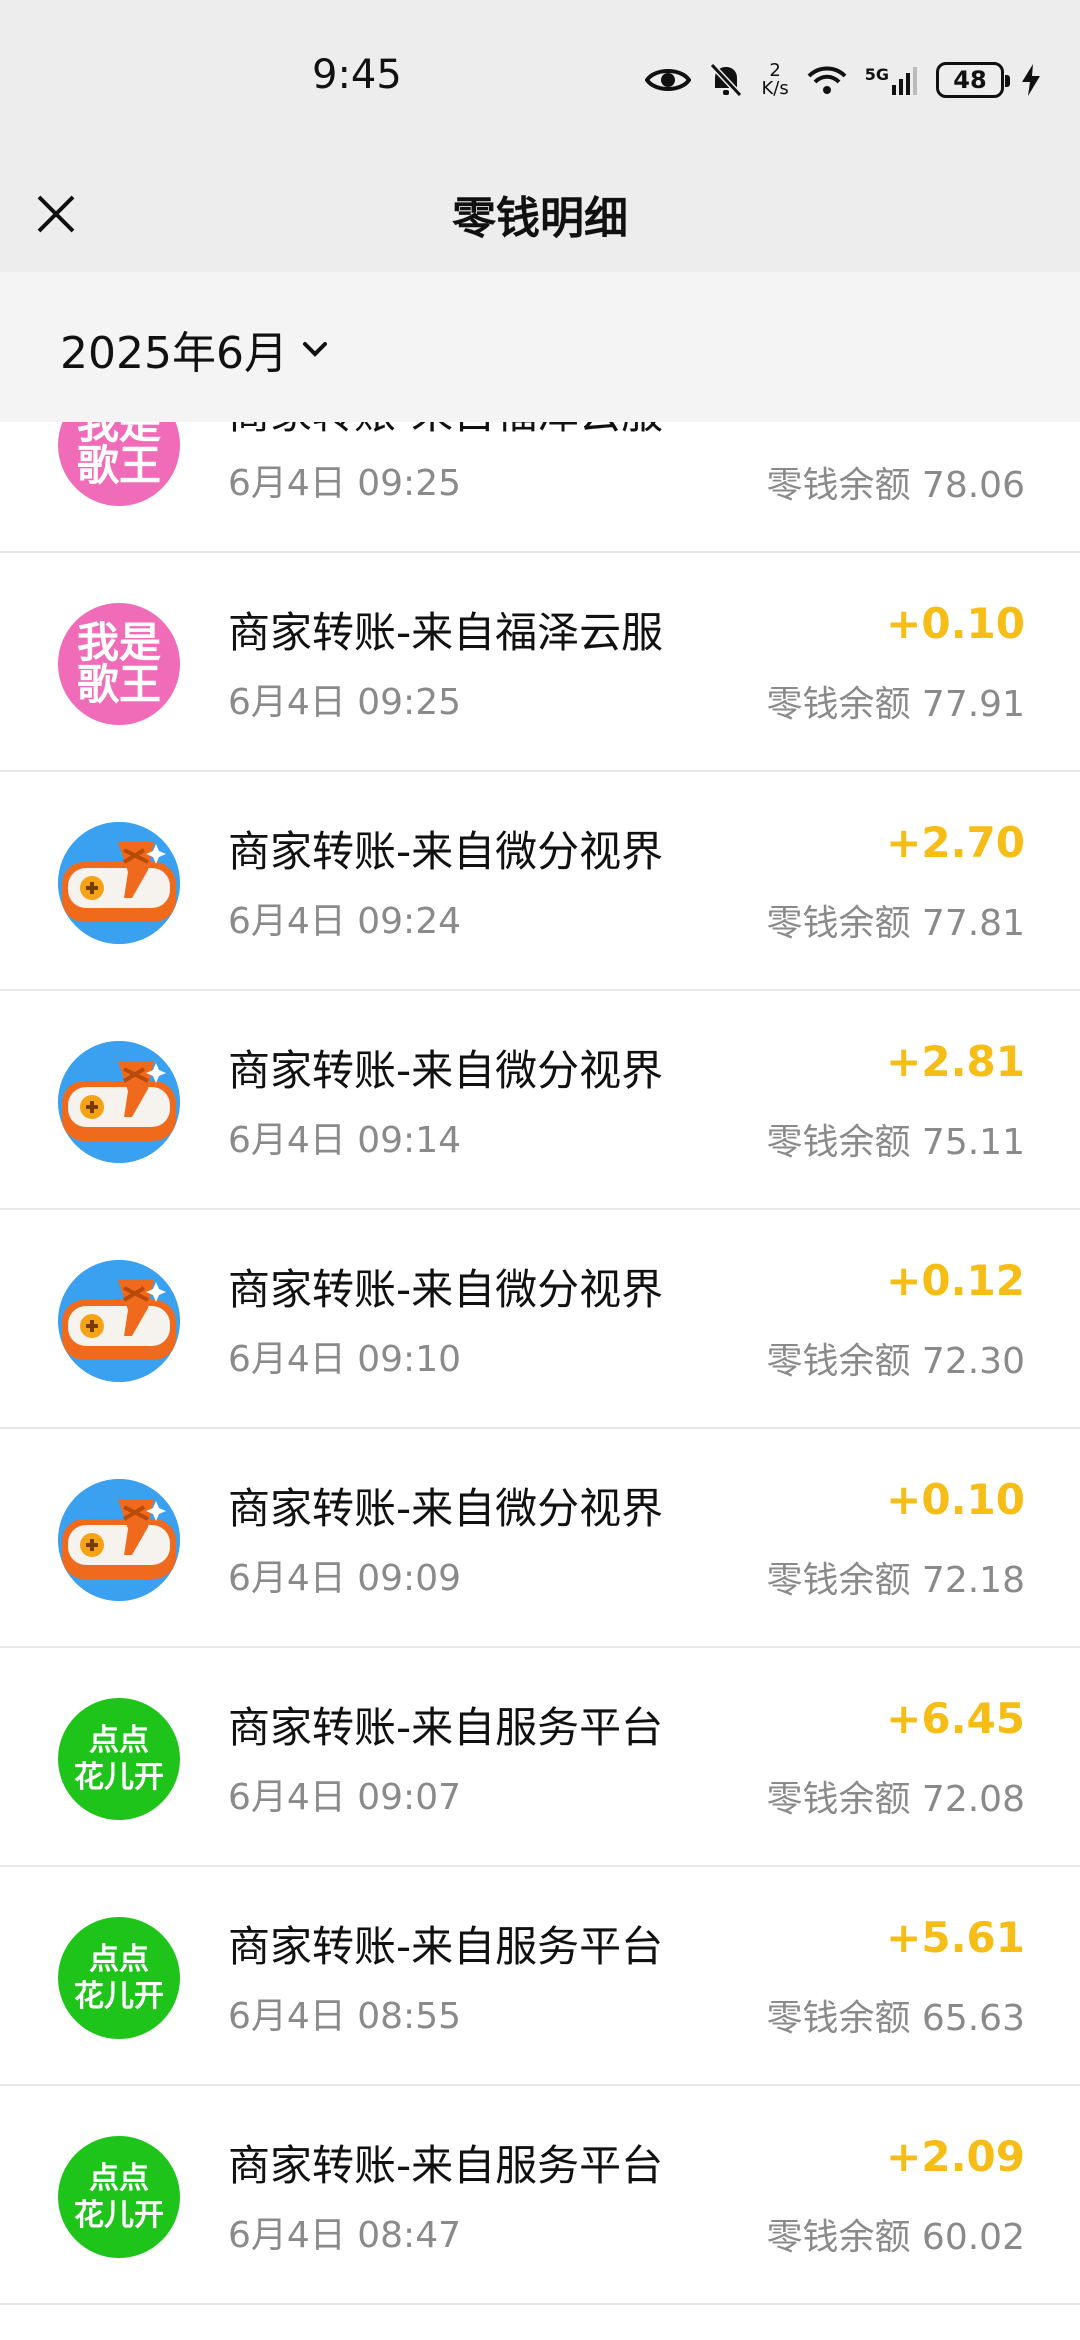 The width and height of the screenshot is (1080, 2340). Describe the element at coordinates (955, 2156) in the screenshot. I see `transaction-amount: +2.09` at that location.